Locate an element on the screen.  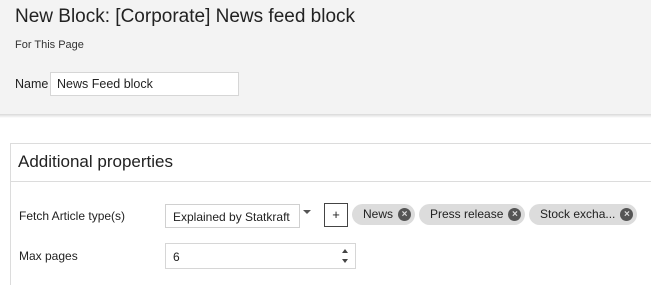
name-label: Name is located at coordinates (32, 84).